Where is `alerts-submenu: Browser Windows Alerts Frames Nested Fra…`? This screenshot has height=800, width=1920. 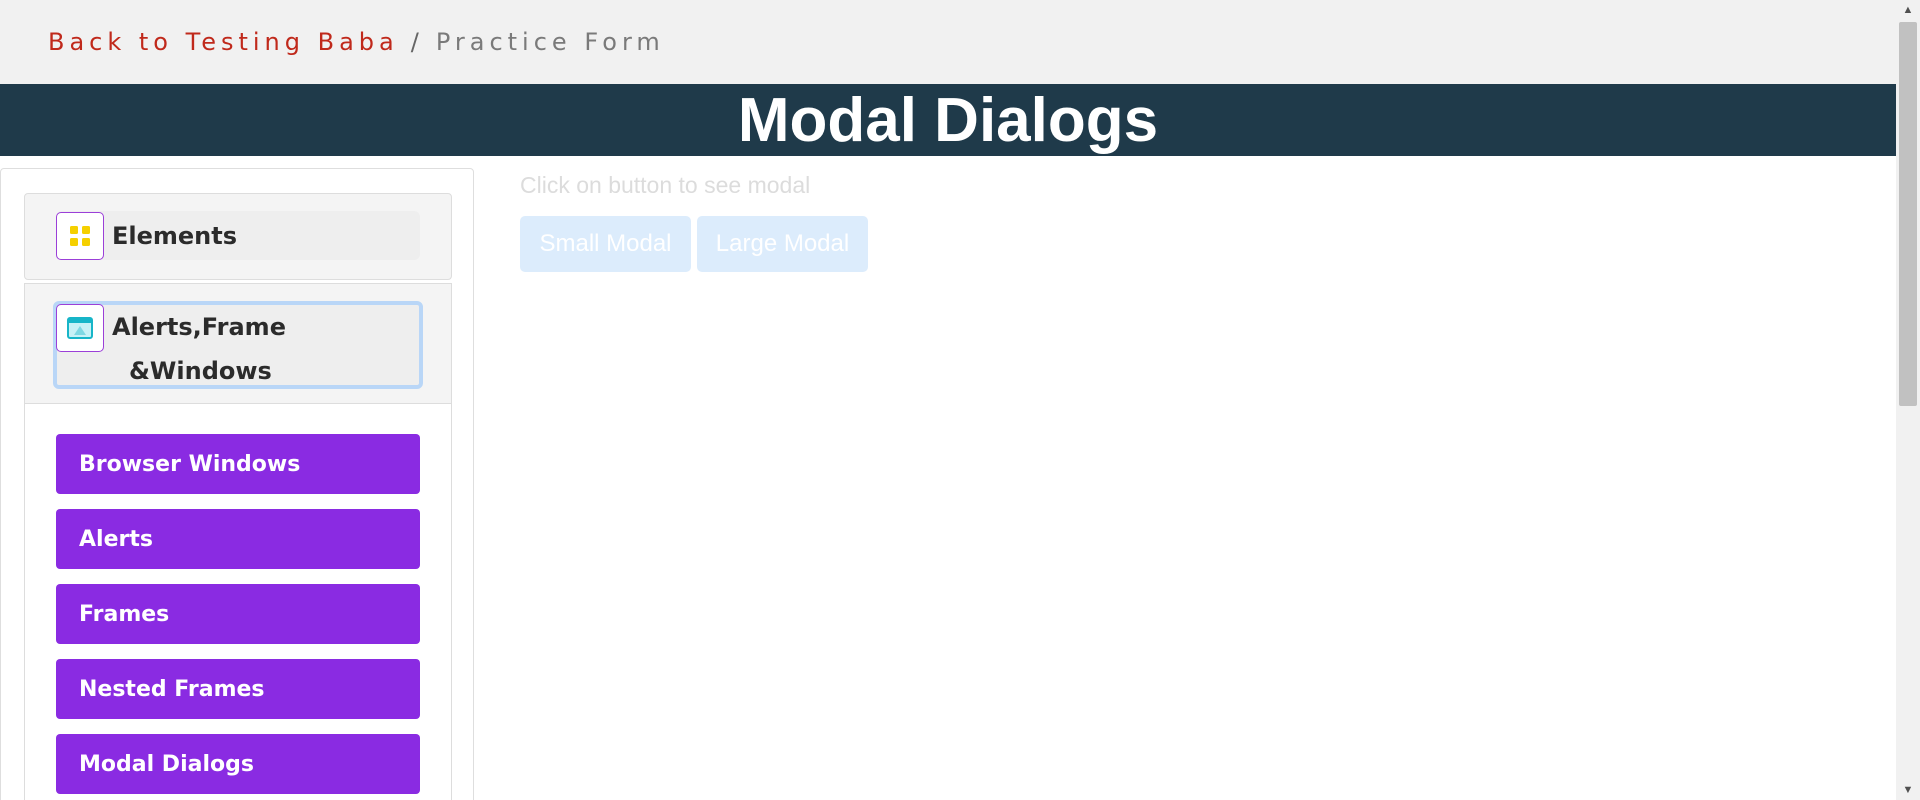
alerts-submenu: Browser Windows Alerts Frames Nested Fra… is located at coordinates (238, 601).